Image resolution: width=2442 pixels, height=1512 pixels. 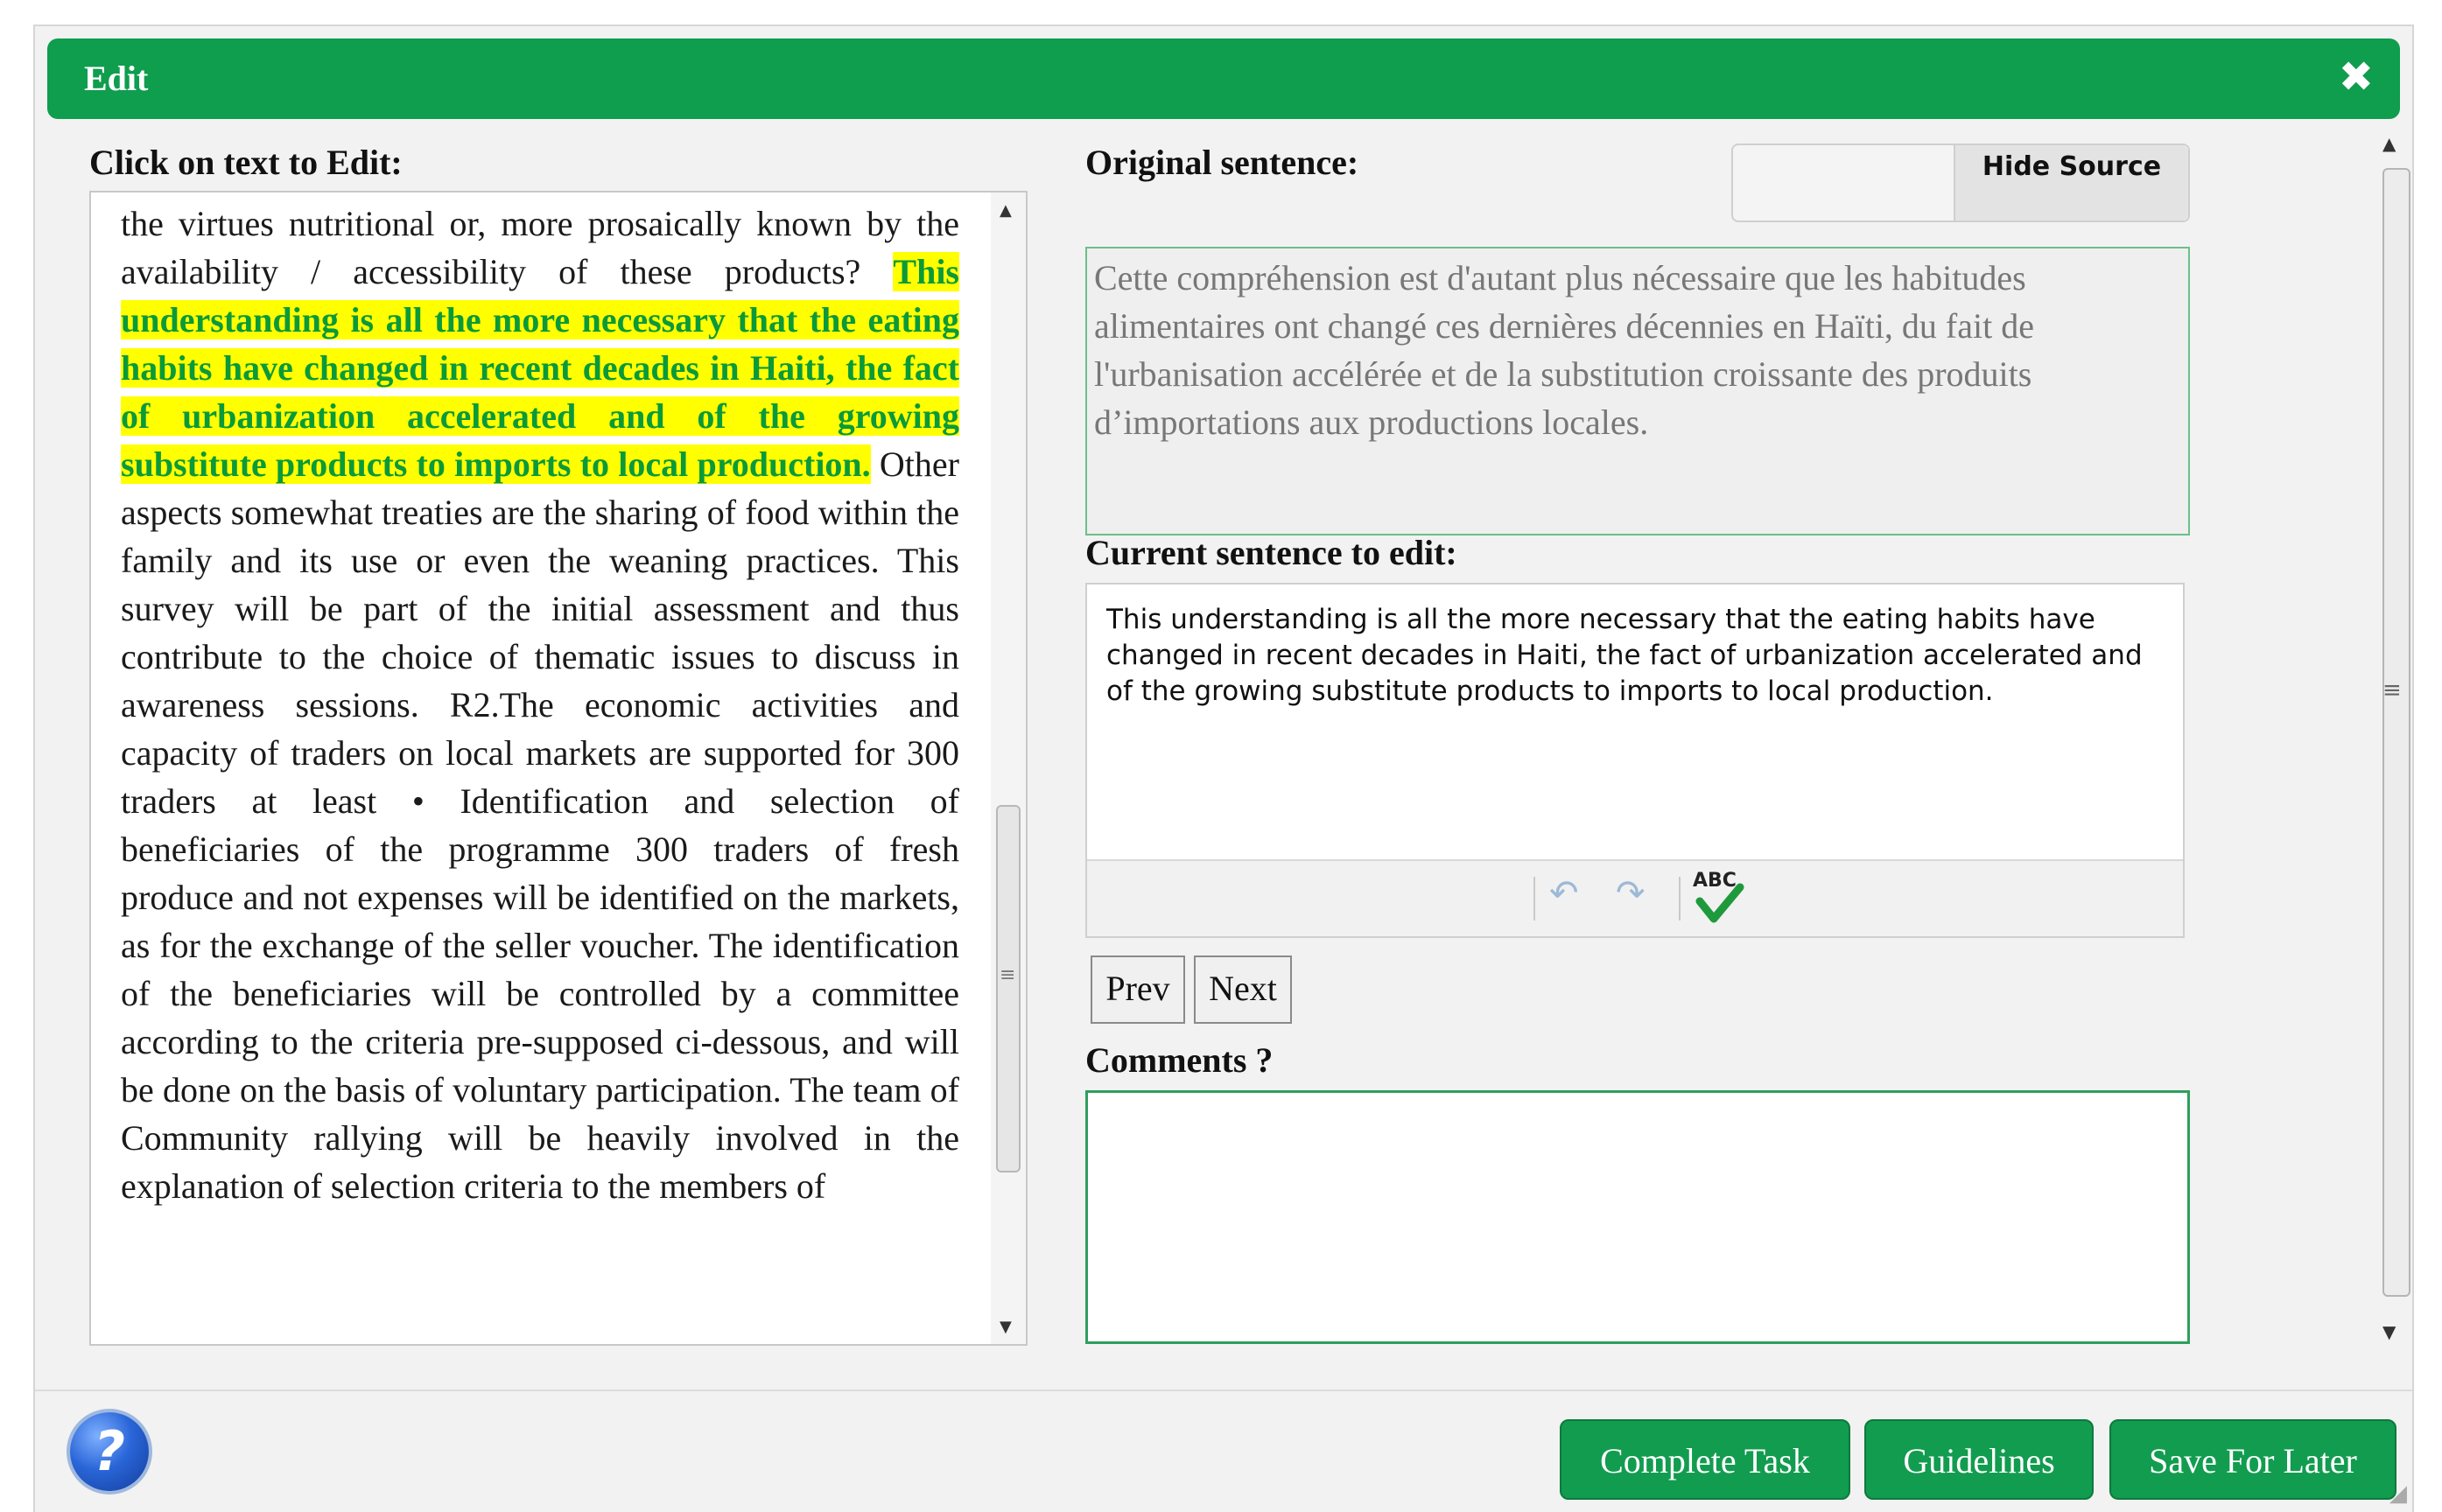 I want to click on click-to-edit-label: Click on text to Edit:, so click(x=246, y=162).